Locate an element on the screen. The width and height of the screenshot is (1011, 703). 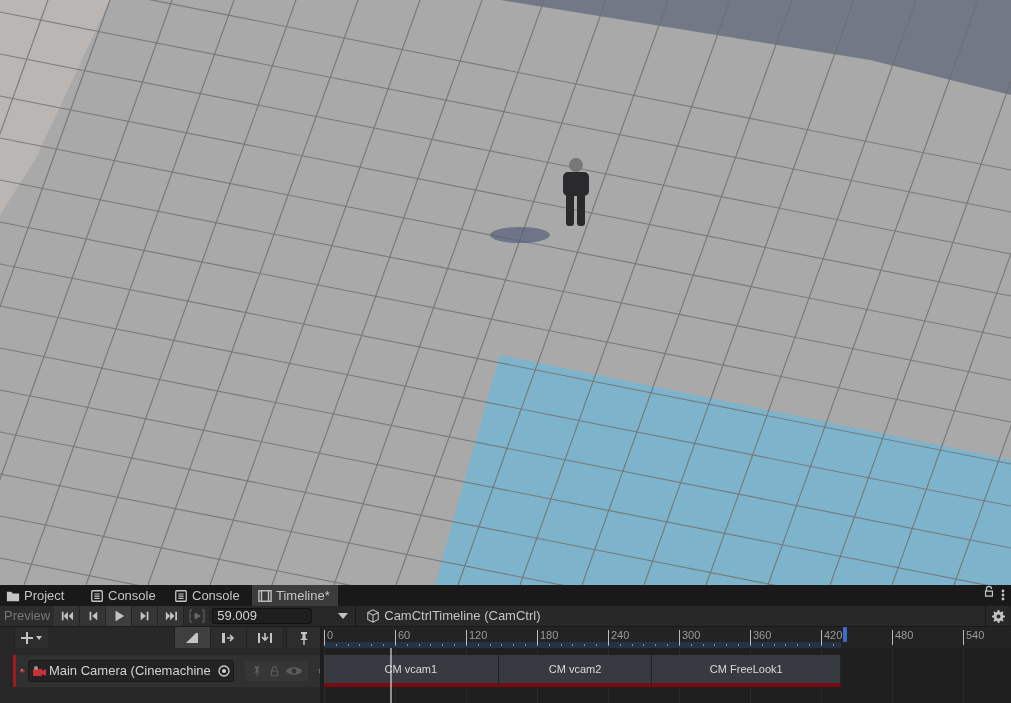
ruler-label: 480 is located at coordinates (927, 637).